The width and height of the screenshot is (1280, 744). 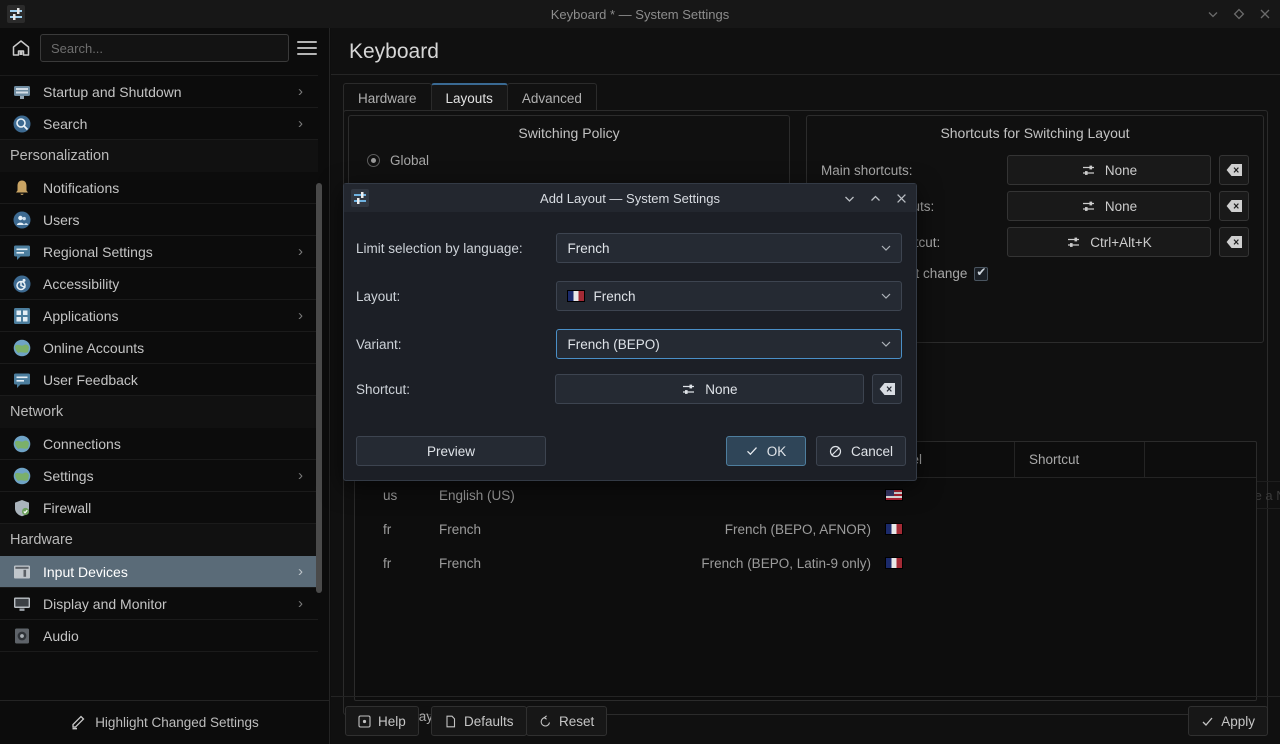 What do you see at coordinates (567, 721) in the screenshot?
I see `reset-button: Reset` at bounding box center [567, 721].